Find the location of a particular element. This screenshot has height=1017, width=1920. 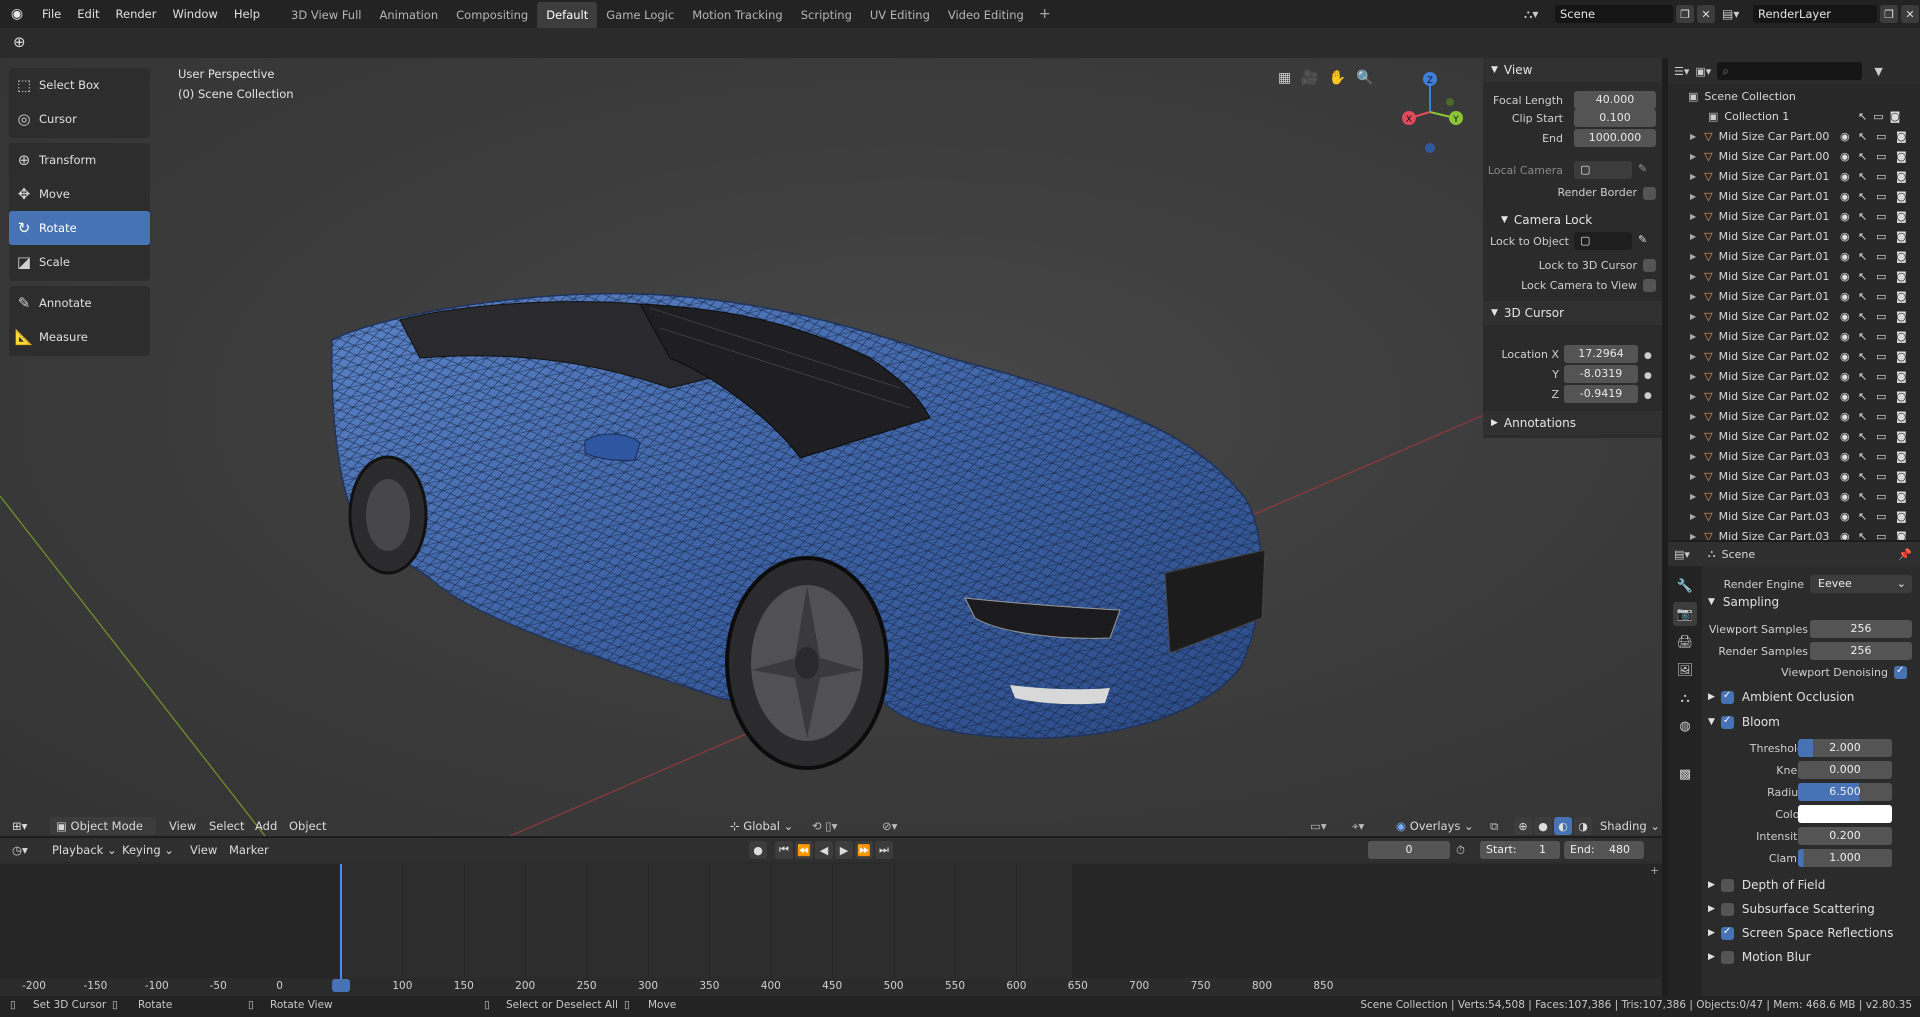

intensity-slider: 0.200 is located at coordinates (1845, 836).